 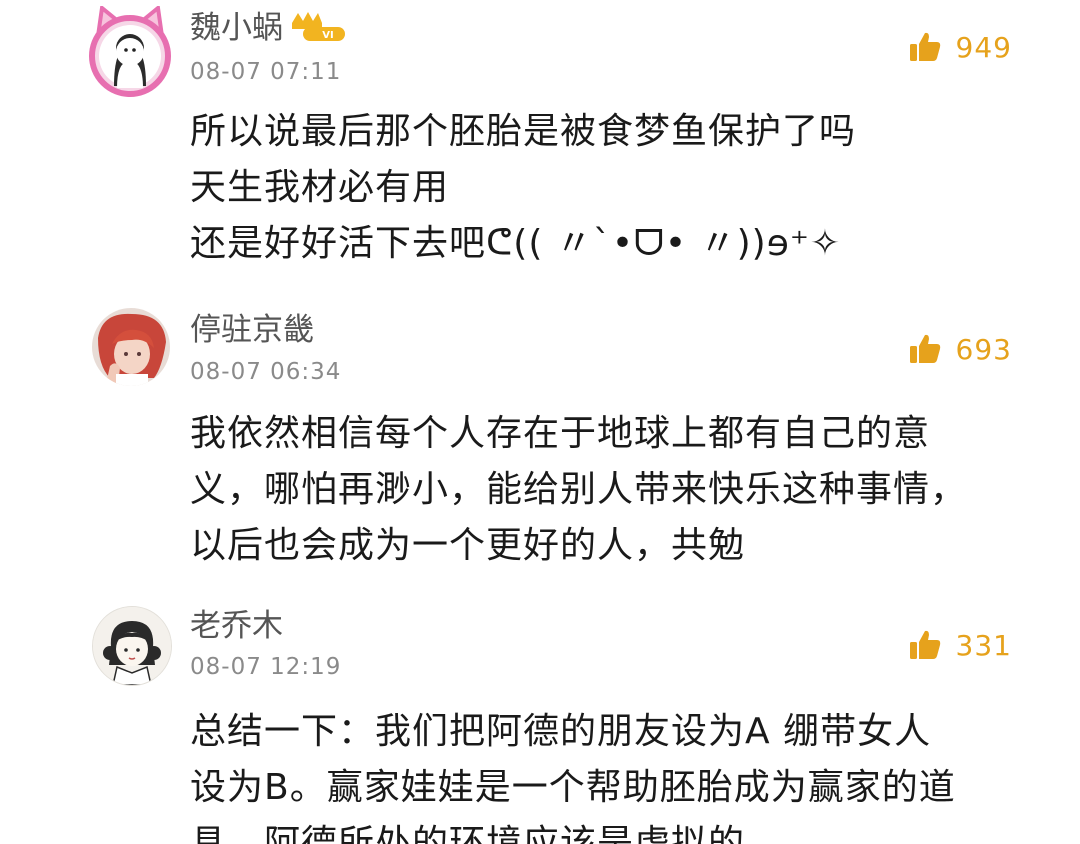 What do you see at coordinates (516, 243) in the screenshot?
I see `comment-line: 还是好好活下去吧ᕦ(( 〃`•ᗜ• 〃))ɘ⁺✧` at bounding box center [516, 243].